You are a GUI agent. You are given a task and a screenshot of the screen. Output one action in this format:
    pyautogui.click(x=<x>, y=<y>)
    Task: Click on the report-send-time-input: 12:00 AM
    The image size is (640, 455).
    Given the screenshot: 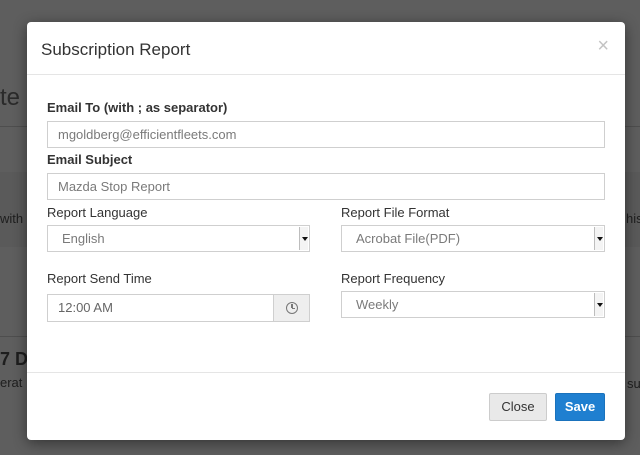 What is the action you would take?
    pyautogui.click(x=160, y=308)
    